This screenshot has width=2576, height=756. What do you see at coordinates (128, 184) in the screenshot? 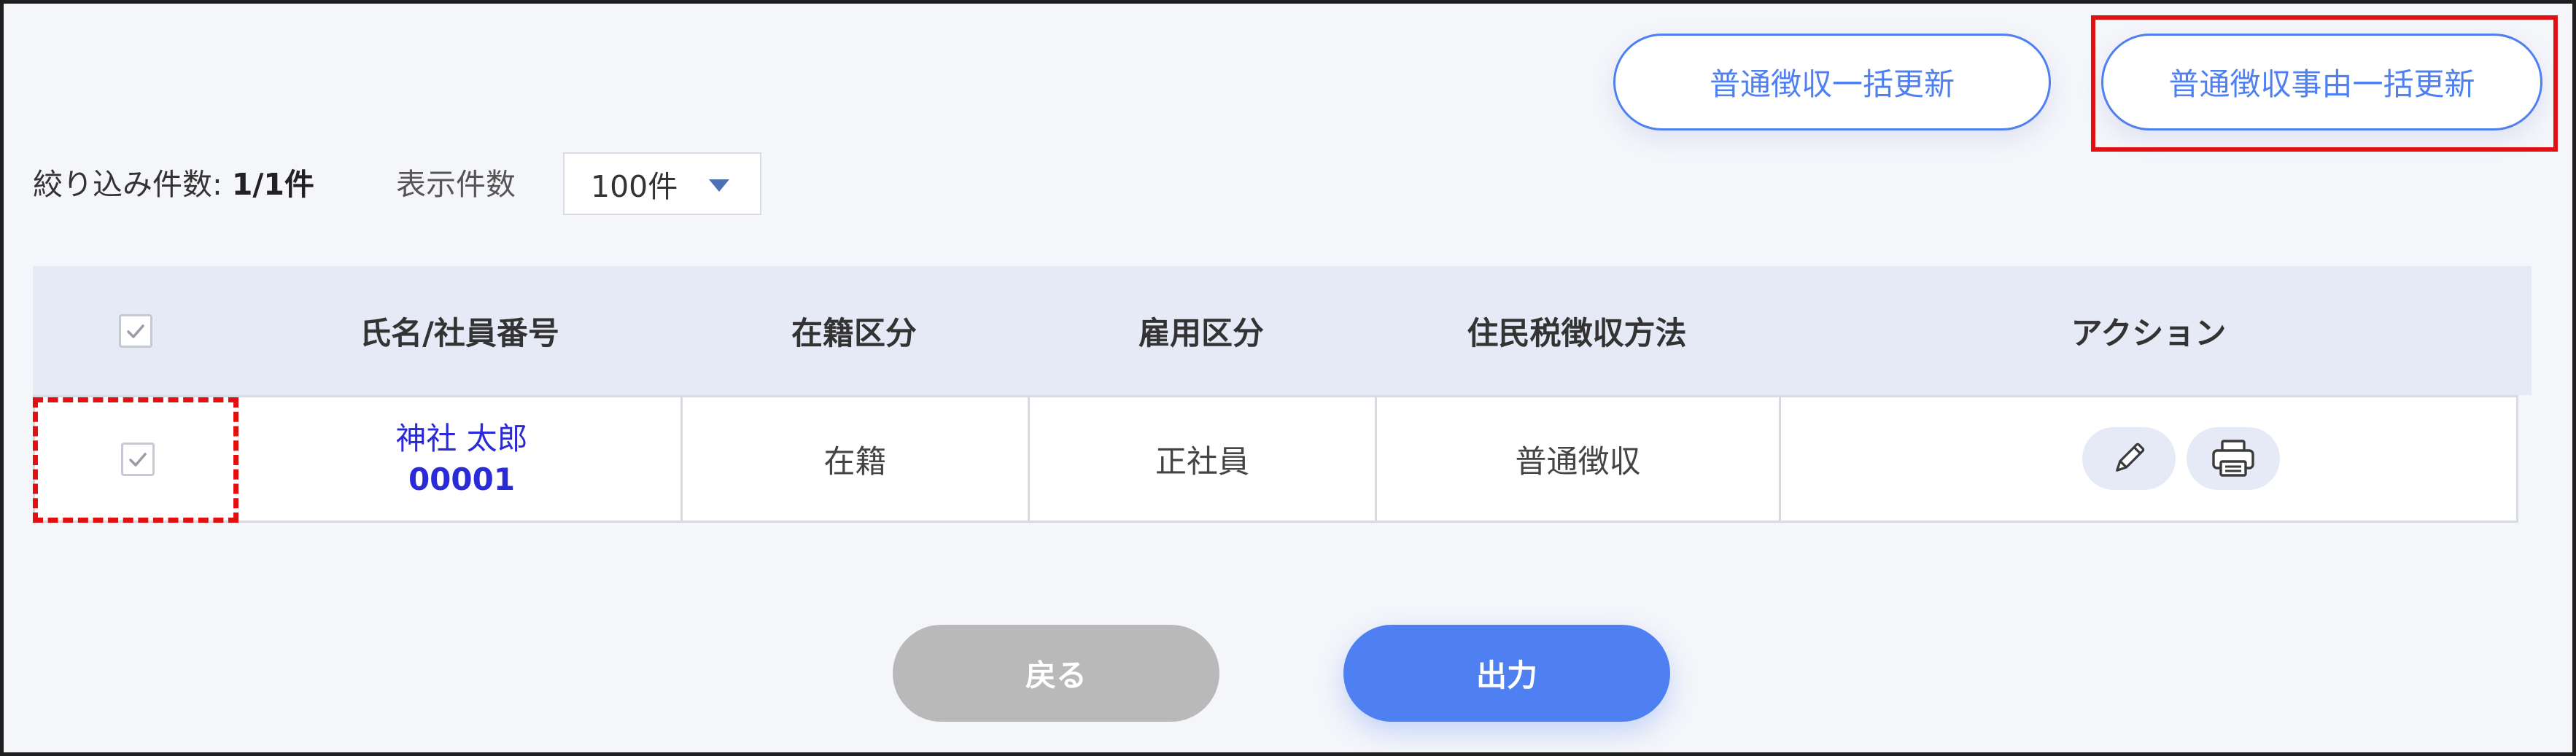
I see `filter-count-label: 絞り込み件数:` at bounding box center [128, 184].